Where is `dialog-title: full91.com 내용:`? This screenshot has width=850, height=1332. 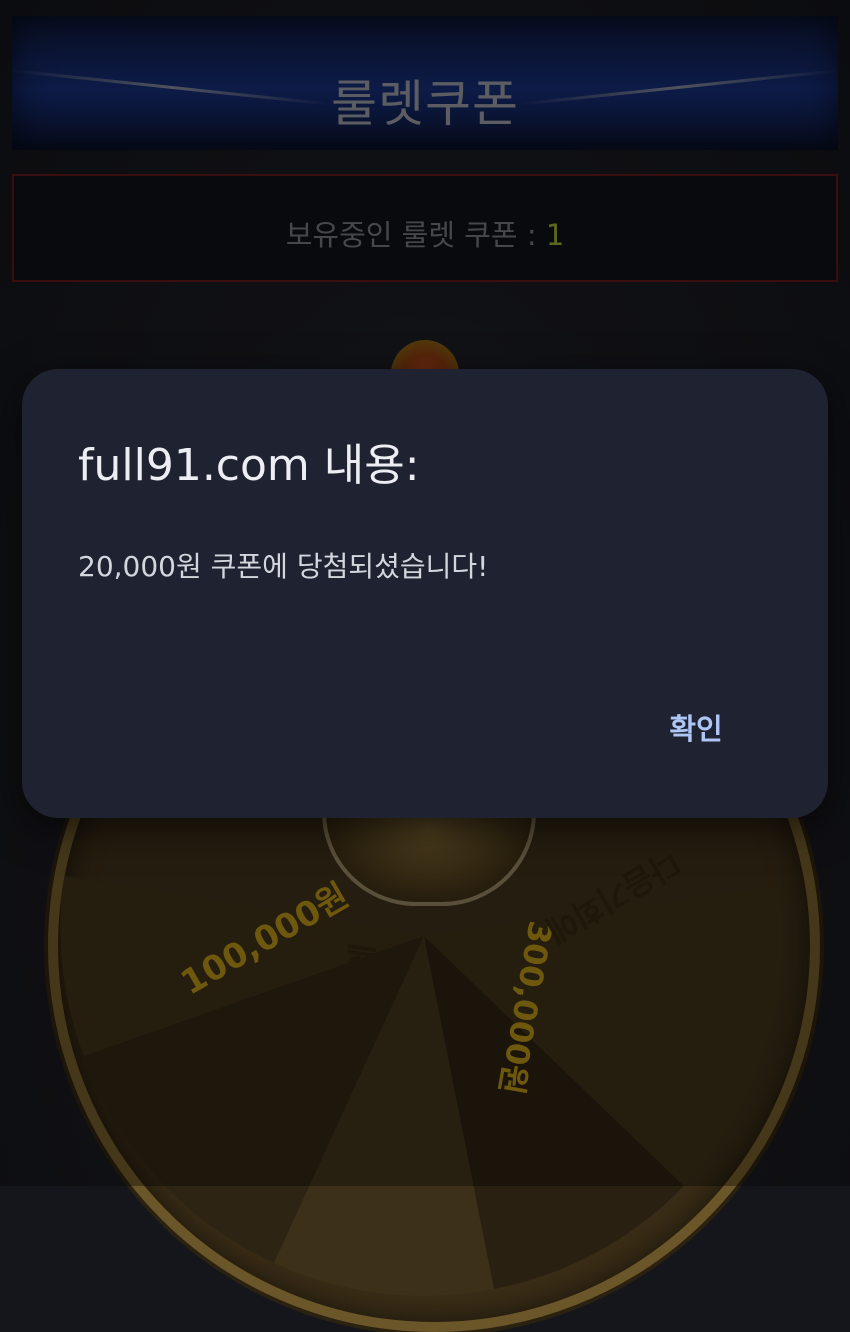
dialog-title: full91.com 내용: is located at coordinates (249, 465).